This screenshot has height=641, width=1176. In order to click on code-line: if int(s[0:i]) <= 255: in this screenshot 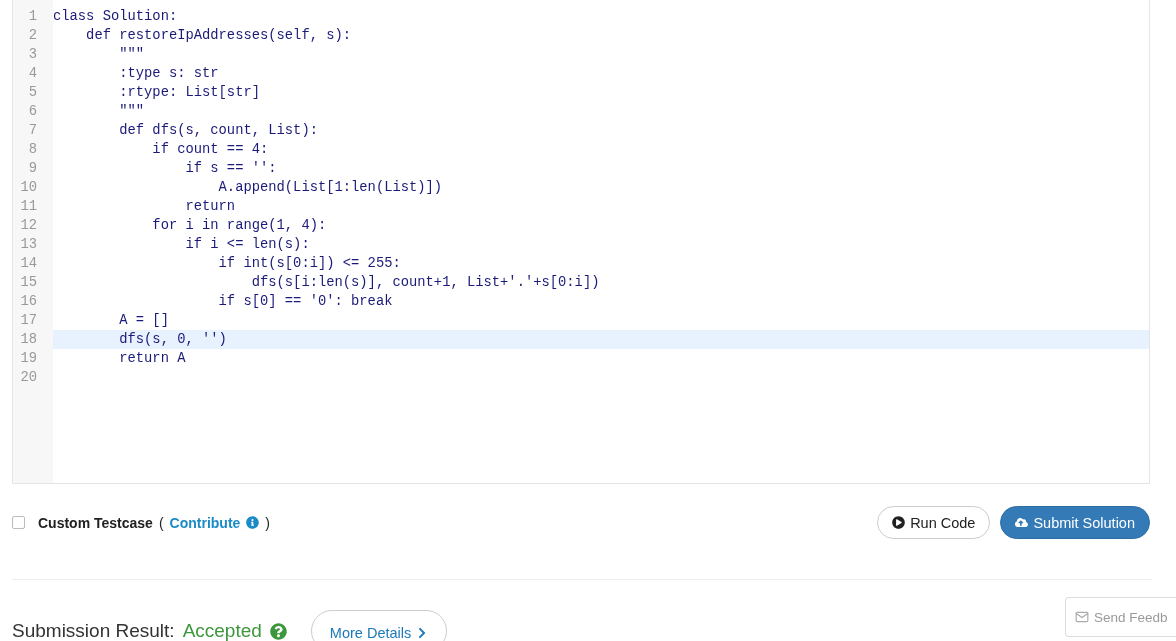, I will do `click(309, 264)`.